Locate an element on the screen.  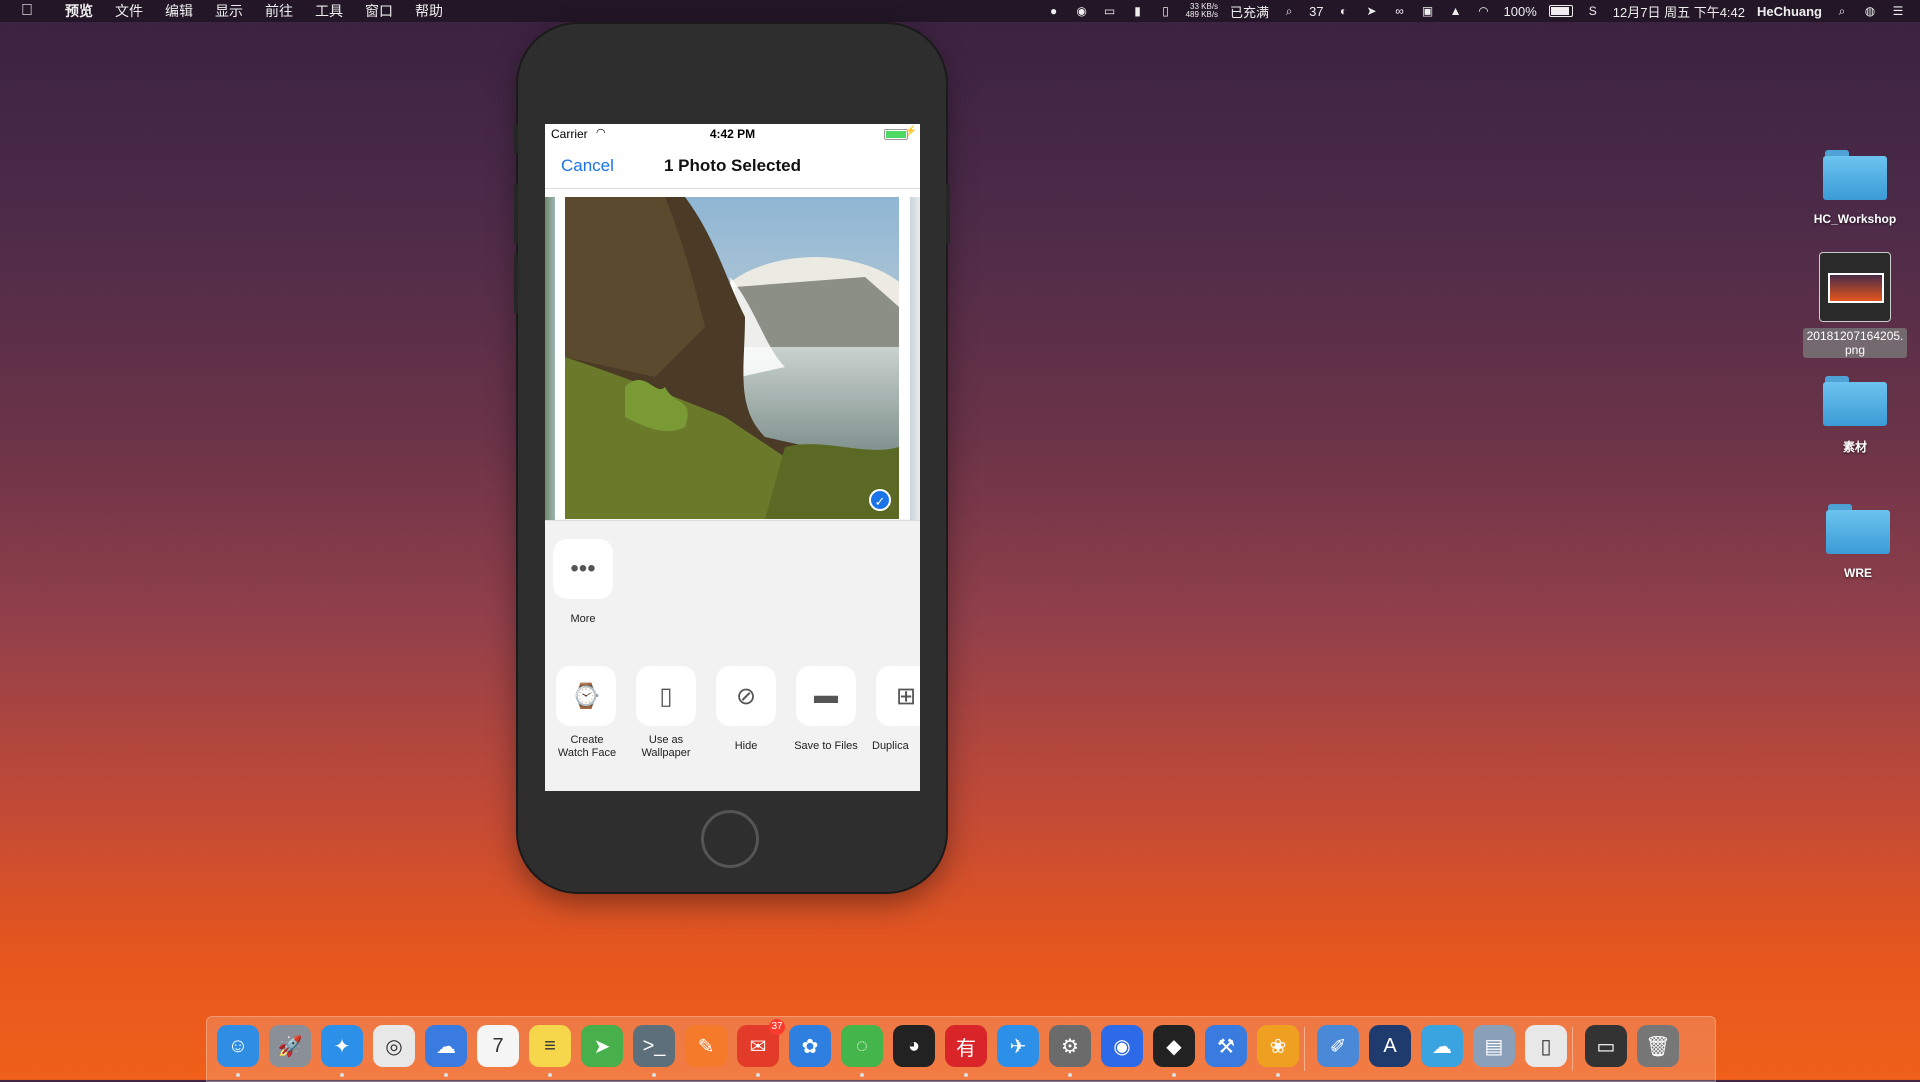
desktop-folder-wre: WRE is located at coordinates (1858, 542).